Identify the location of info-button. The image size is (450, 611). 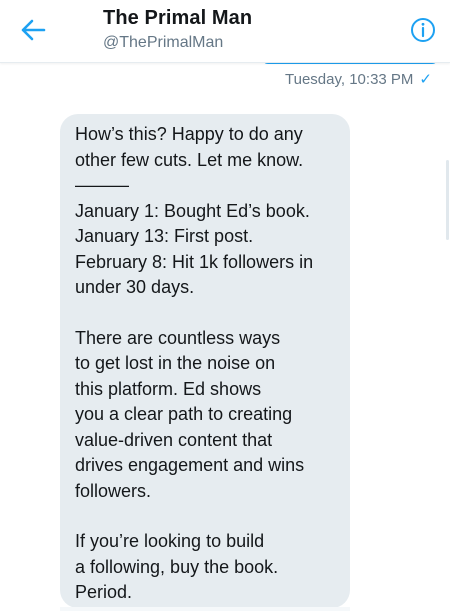
(423, 30).